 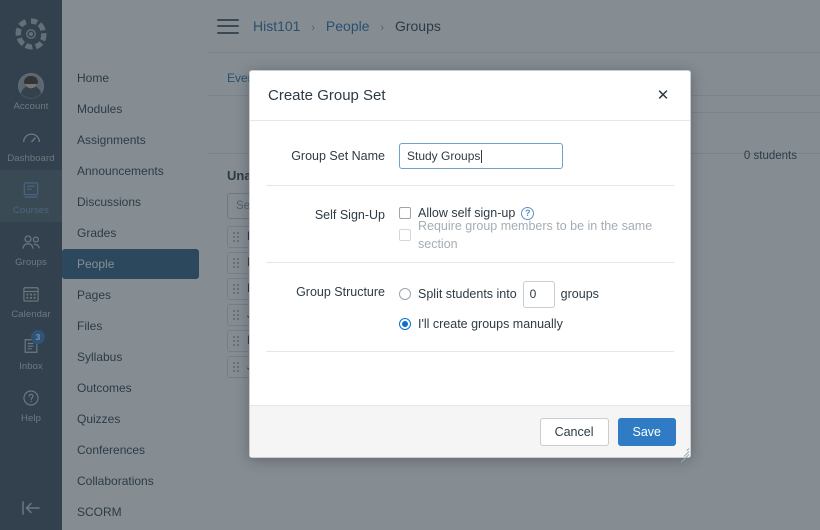 I want to click on course-nav-item-home: Home, so click(x=130, y=78).